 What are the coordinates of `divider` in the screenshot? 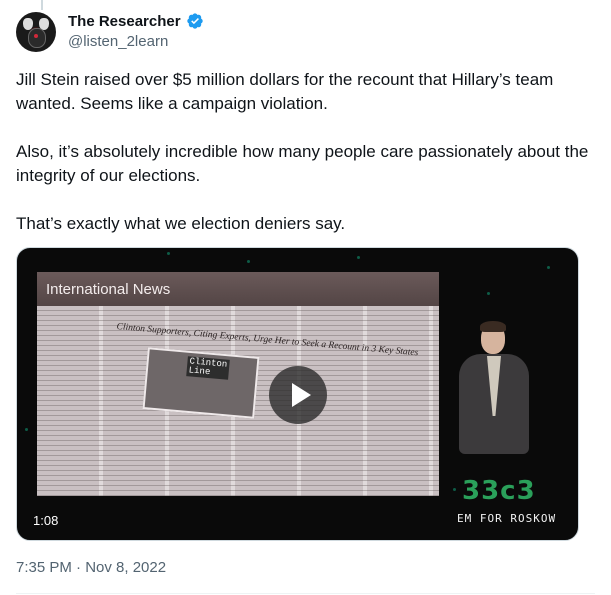 It's located at (305, 593).